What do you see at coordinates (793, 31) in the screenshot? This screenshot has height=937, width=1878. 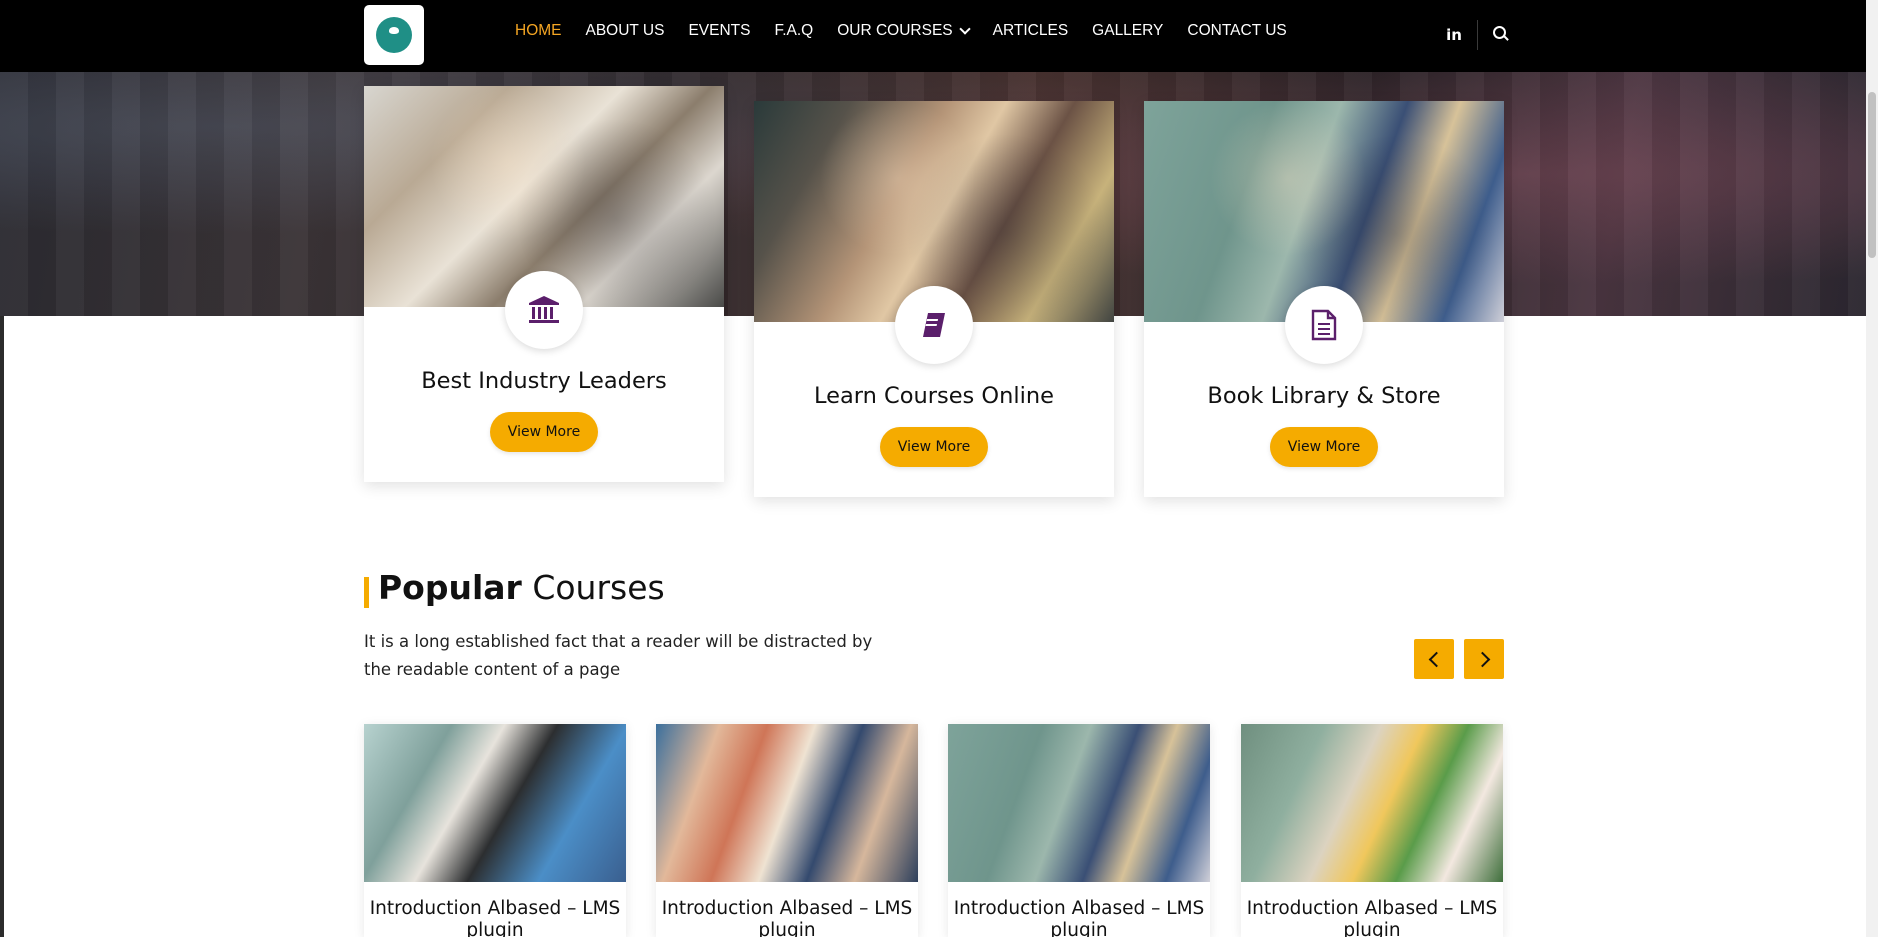 I see `nav-faq: F.A.Q` at bounding box center [793, 31].